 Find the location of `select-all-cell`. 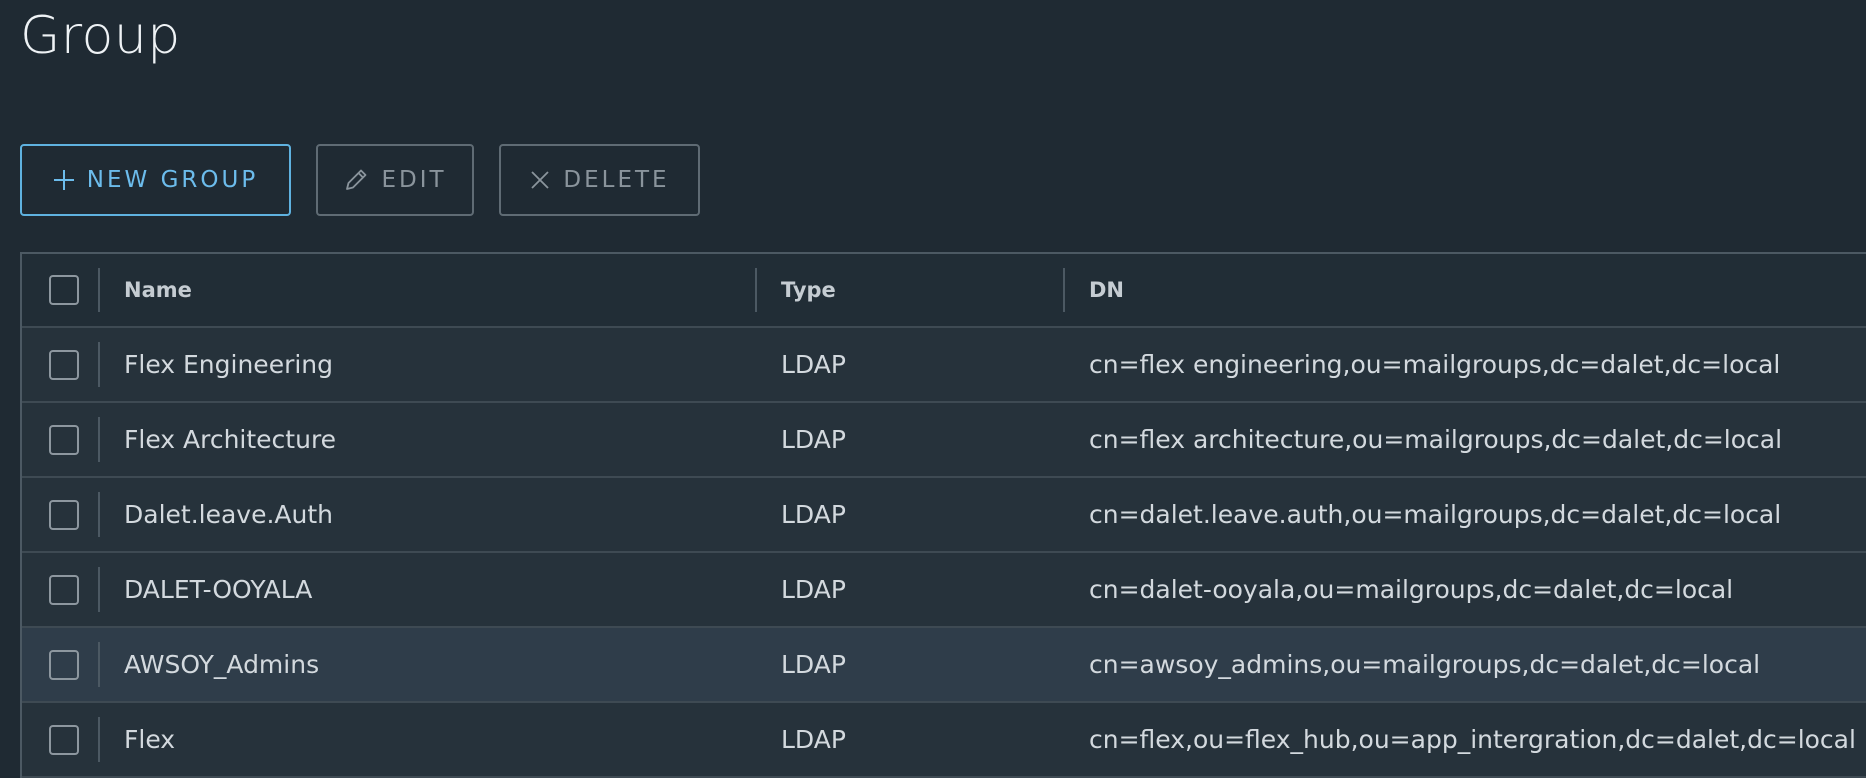

select-all-cell is located at coordinates (61, 290).